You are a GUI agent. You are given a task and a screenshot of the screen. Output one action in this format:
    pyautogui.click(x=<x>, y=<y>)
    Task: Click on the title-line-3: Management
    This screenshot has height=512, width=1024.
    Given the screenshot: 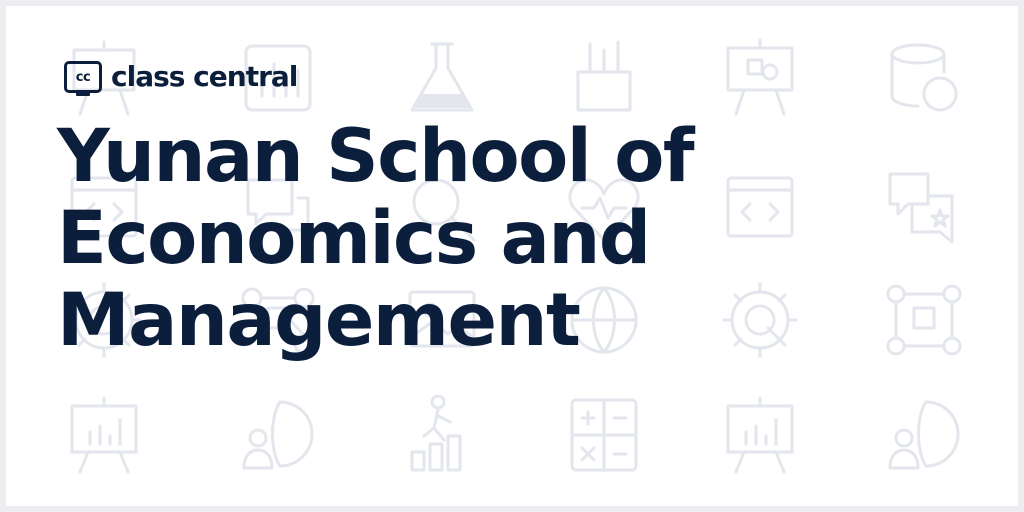 What is the action you would take?
    pyautogui.click(x=319, y=320)
    